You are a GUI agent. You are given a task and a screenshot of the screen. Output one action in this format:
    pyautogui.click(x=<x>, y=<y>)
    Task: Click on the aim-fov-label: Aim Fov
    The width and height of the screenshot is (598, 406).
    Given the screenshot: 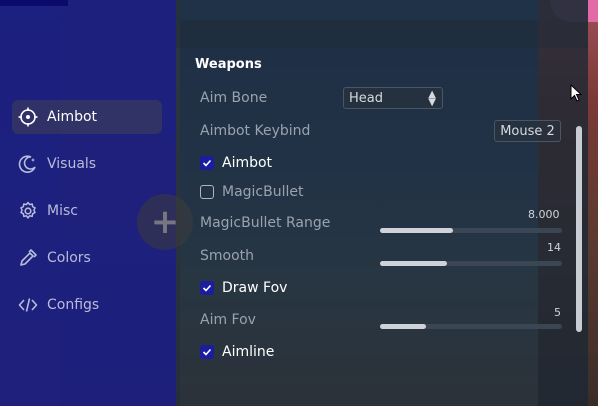 What is the action you would take?
    pyautogui.click(x=228, y=320)
    